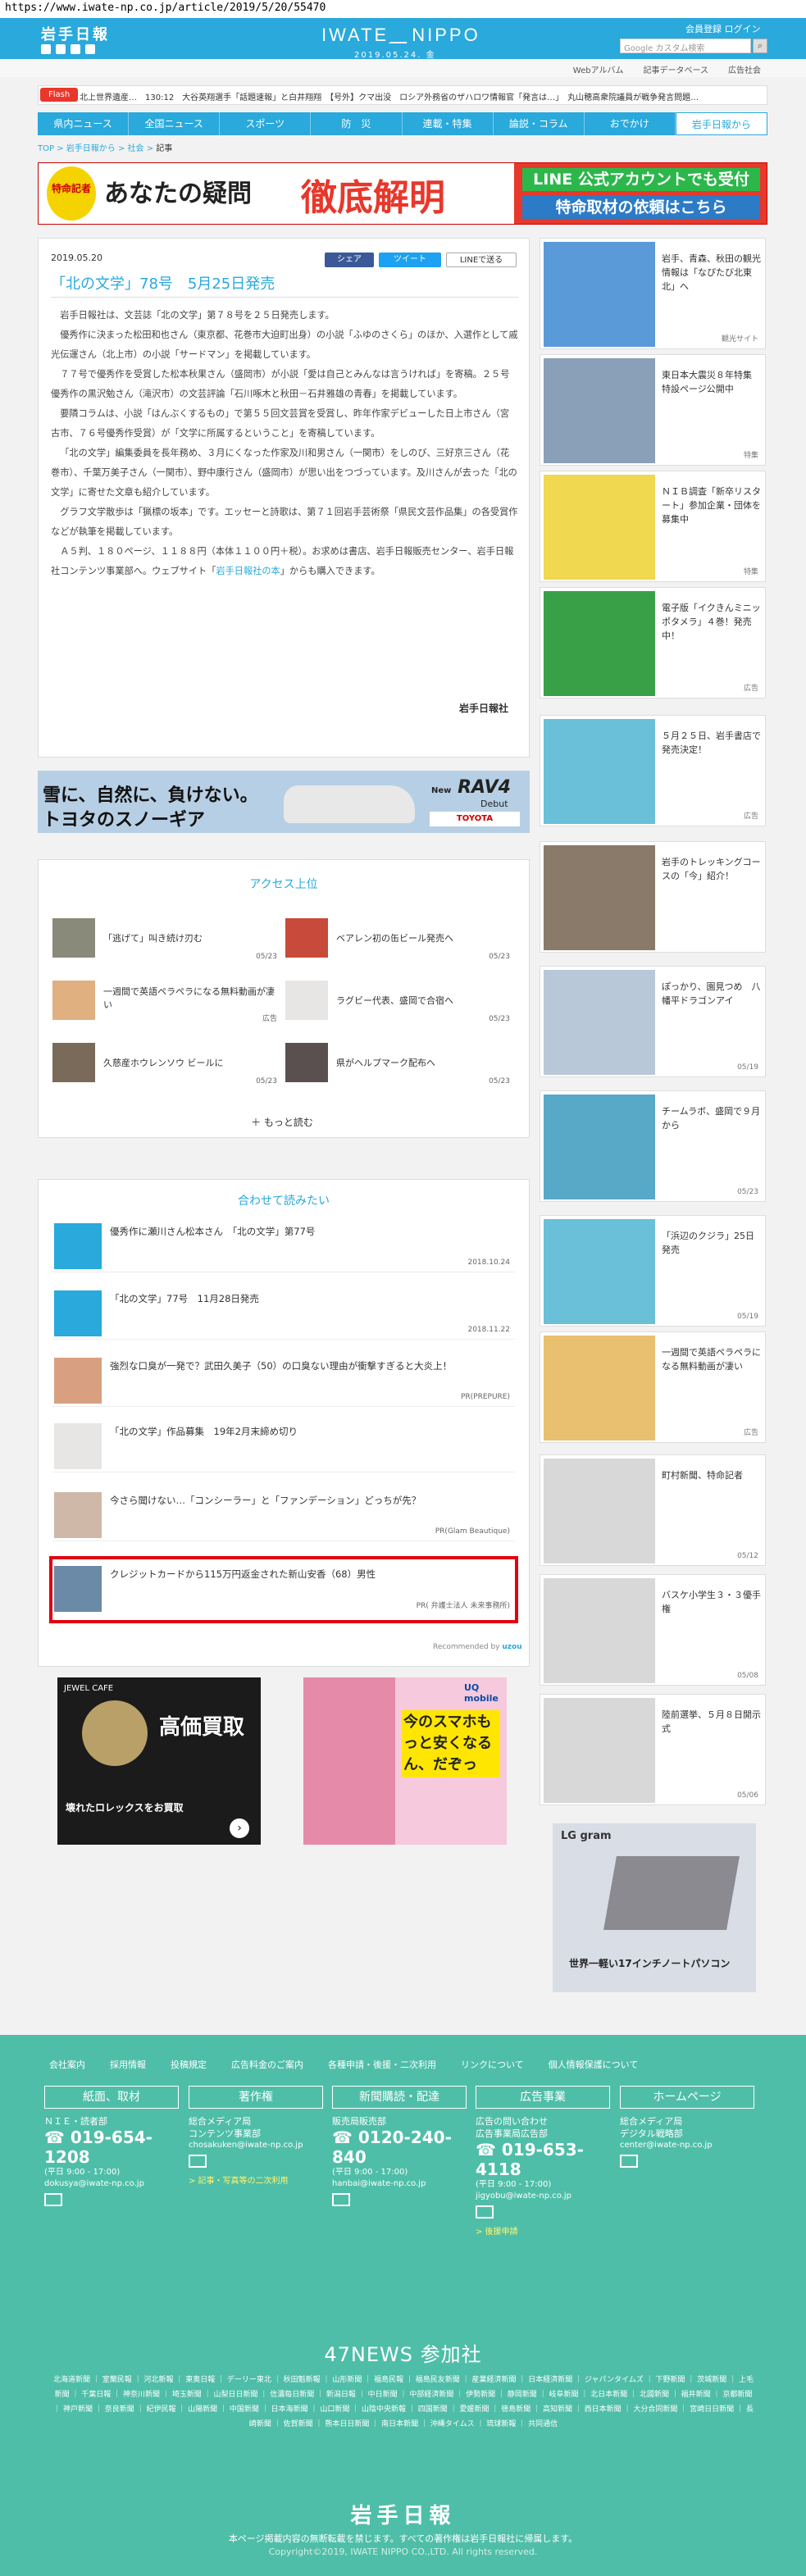 This screenshot has height=2576, width=806. I want to click on sidebar-item: 一週間で英語ペラペラになる無料動画が凄い 広告, so click(653, 1387).